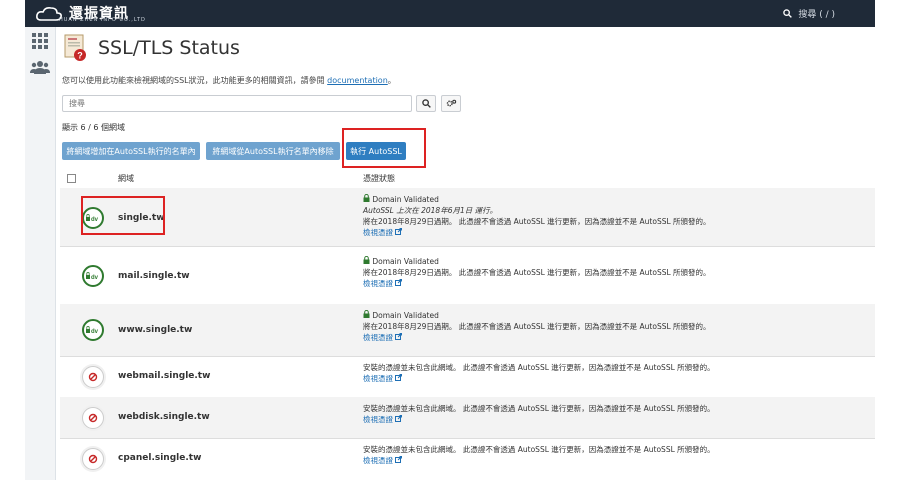 The height and width of the screenshot is (480, 900). Describe the element at coordinates (237, 103) in the screenshot. I see `domain-search-input` at that location.